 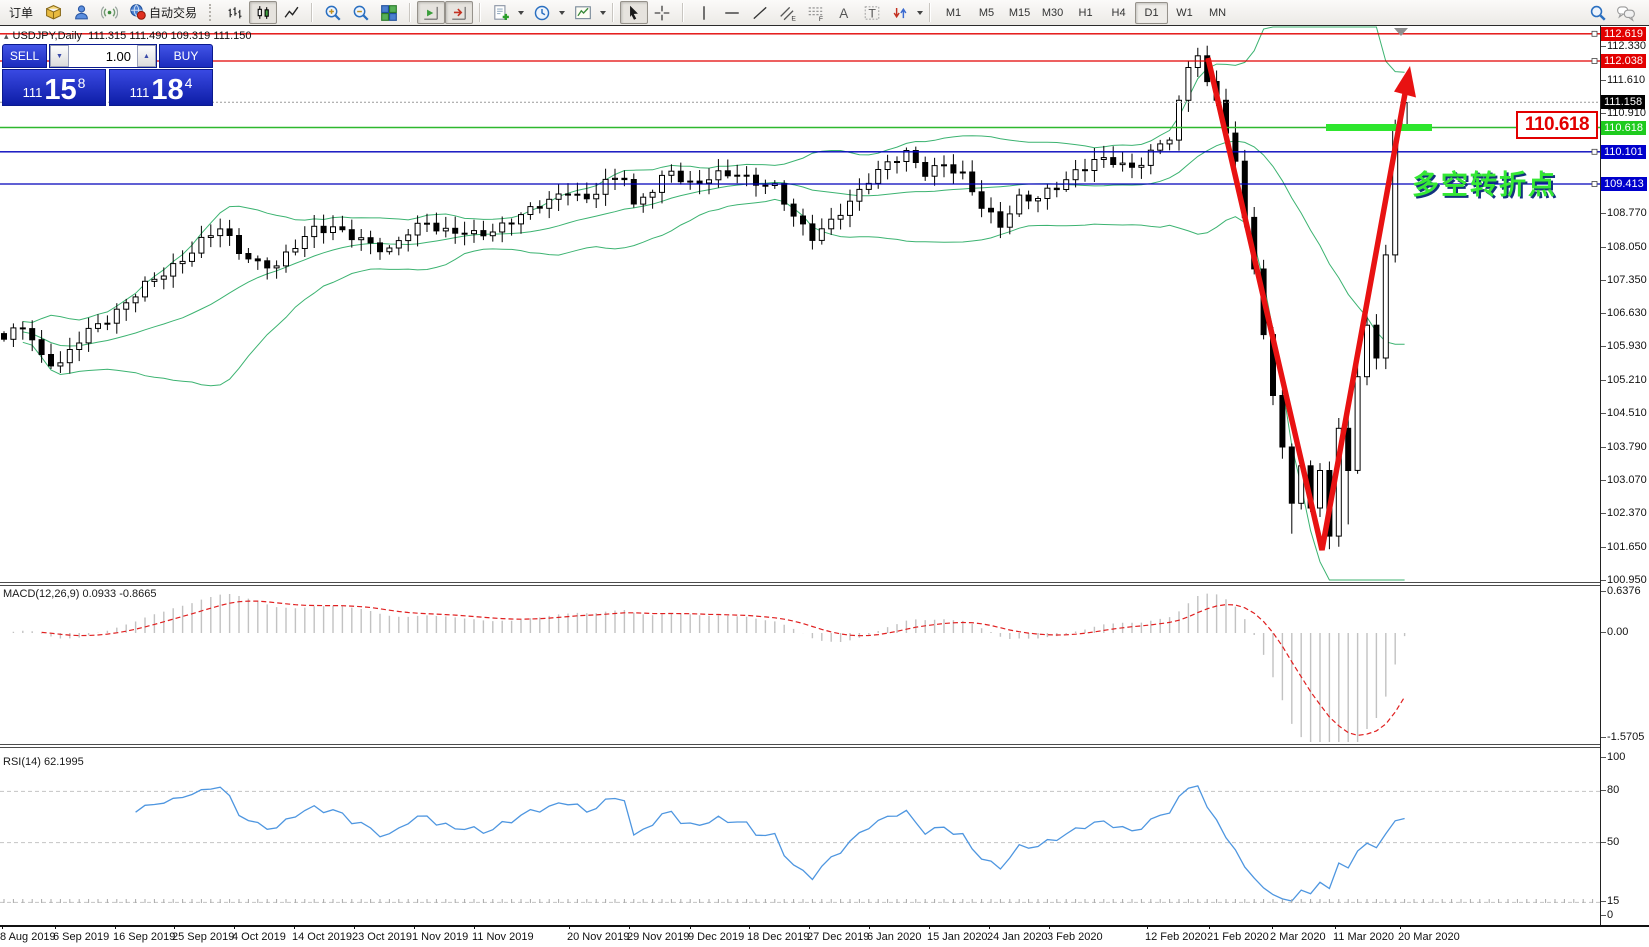 What do you see at coordinates (361, 12) in the screenshot?
I see `zoom-out-icon` at bounding box center [361, 12].